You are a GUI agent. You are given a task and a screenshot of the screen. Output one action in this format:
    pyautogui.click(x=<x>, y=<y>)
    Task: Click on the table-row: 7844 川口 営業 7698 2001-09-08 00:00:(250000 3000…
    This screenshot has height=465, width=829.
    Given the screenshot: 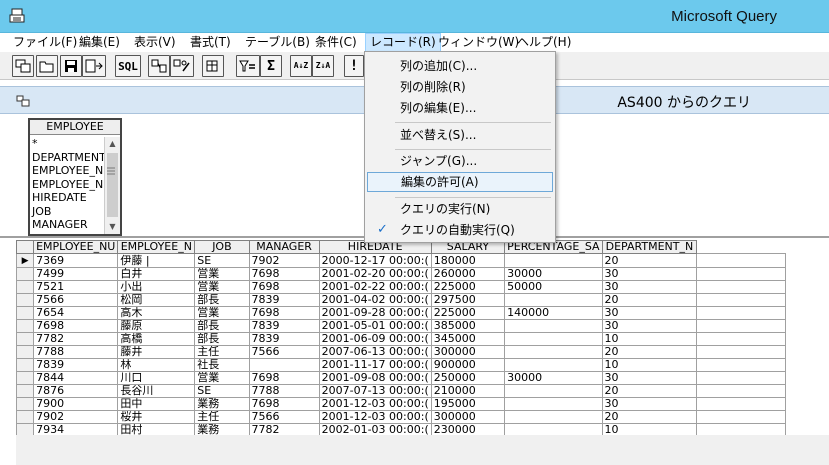 What is the action you would take?
    pyautogui.click(x=400, y=378)
    